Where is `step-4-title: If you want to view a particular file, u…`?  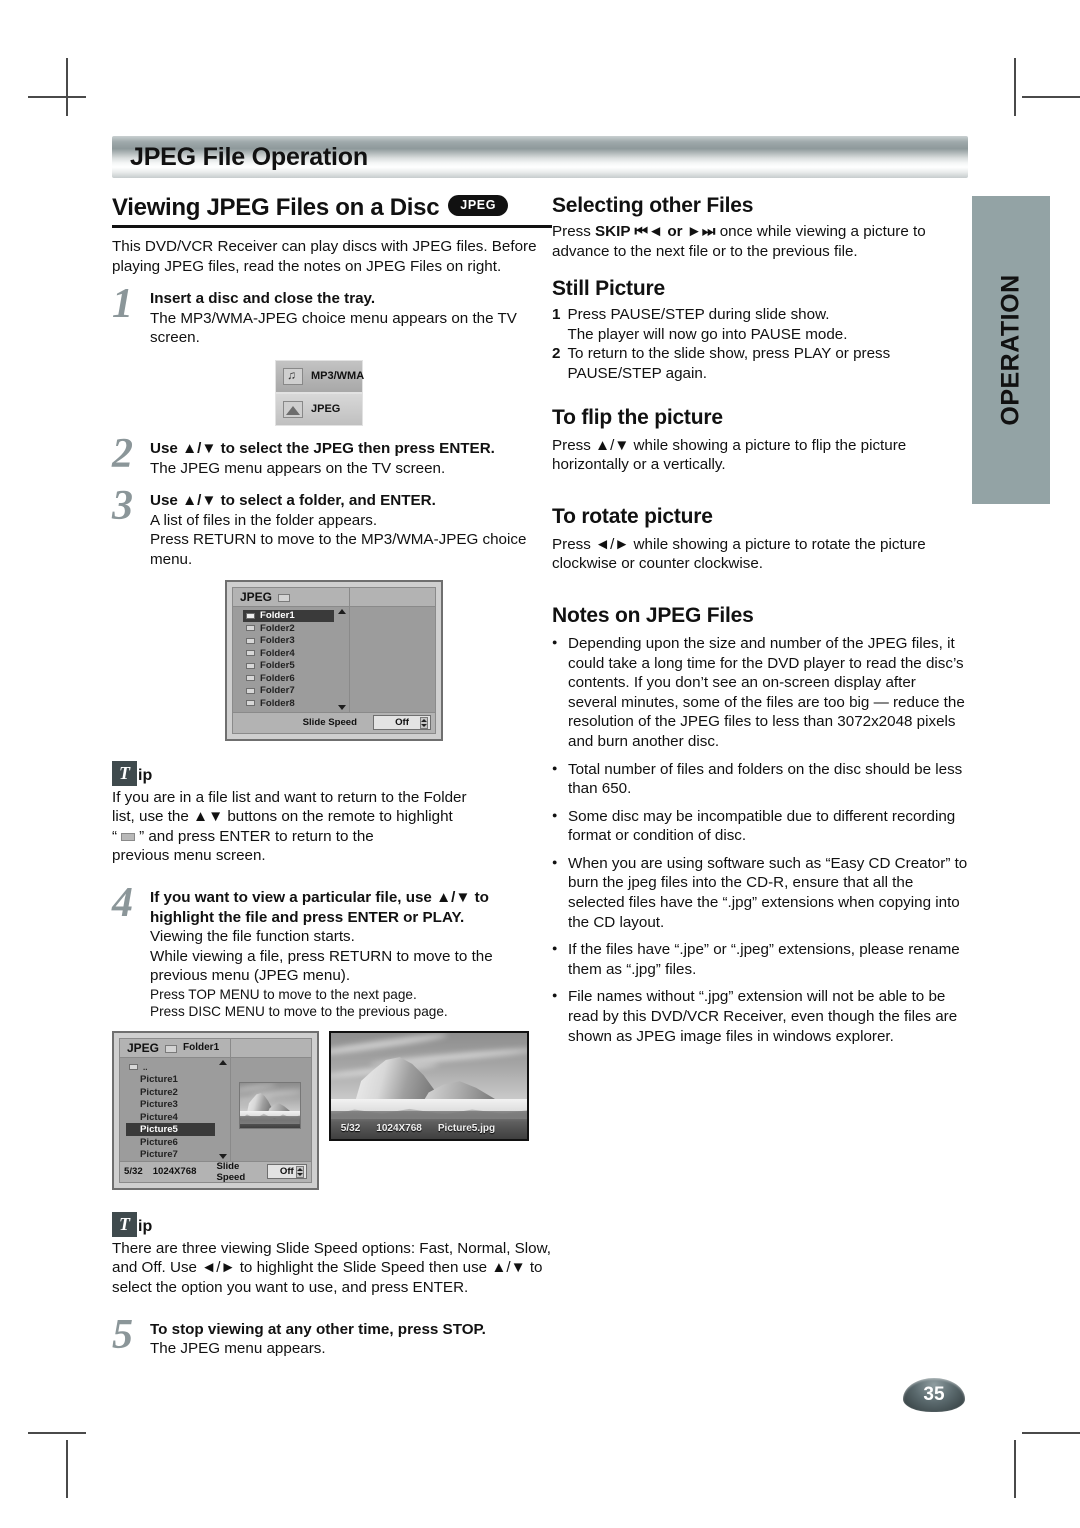 step-4-title: If you want to view a particular file, u… is located at coordinates (319, 907).